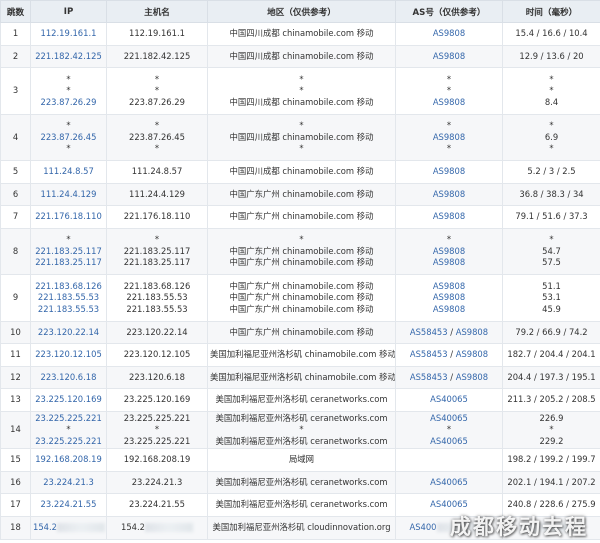 The image size is (600, 543). Describe the element at coordinates (45, 527) in the screenshot. I see `ip-link: 154.2` at that location.